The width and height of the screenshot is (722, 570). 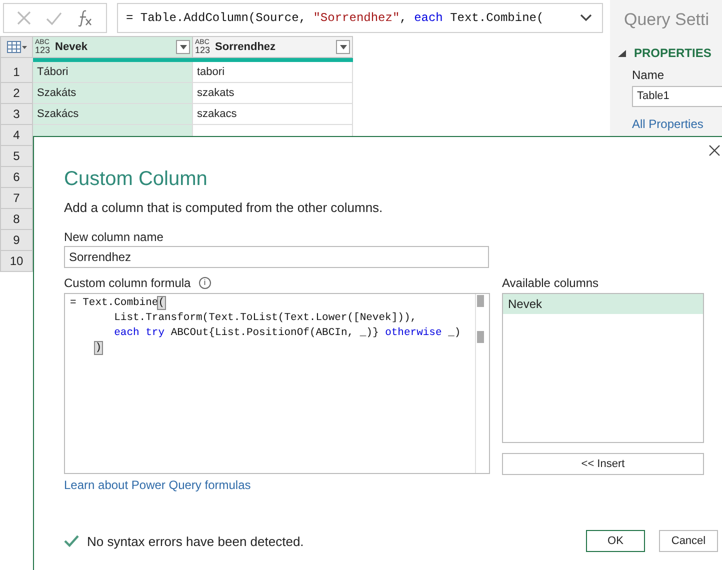 I want to click on row-number: 7, so click(x=16, y=198).